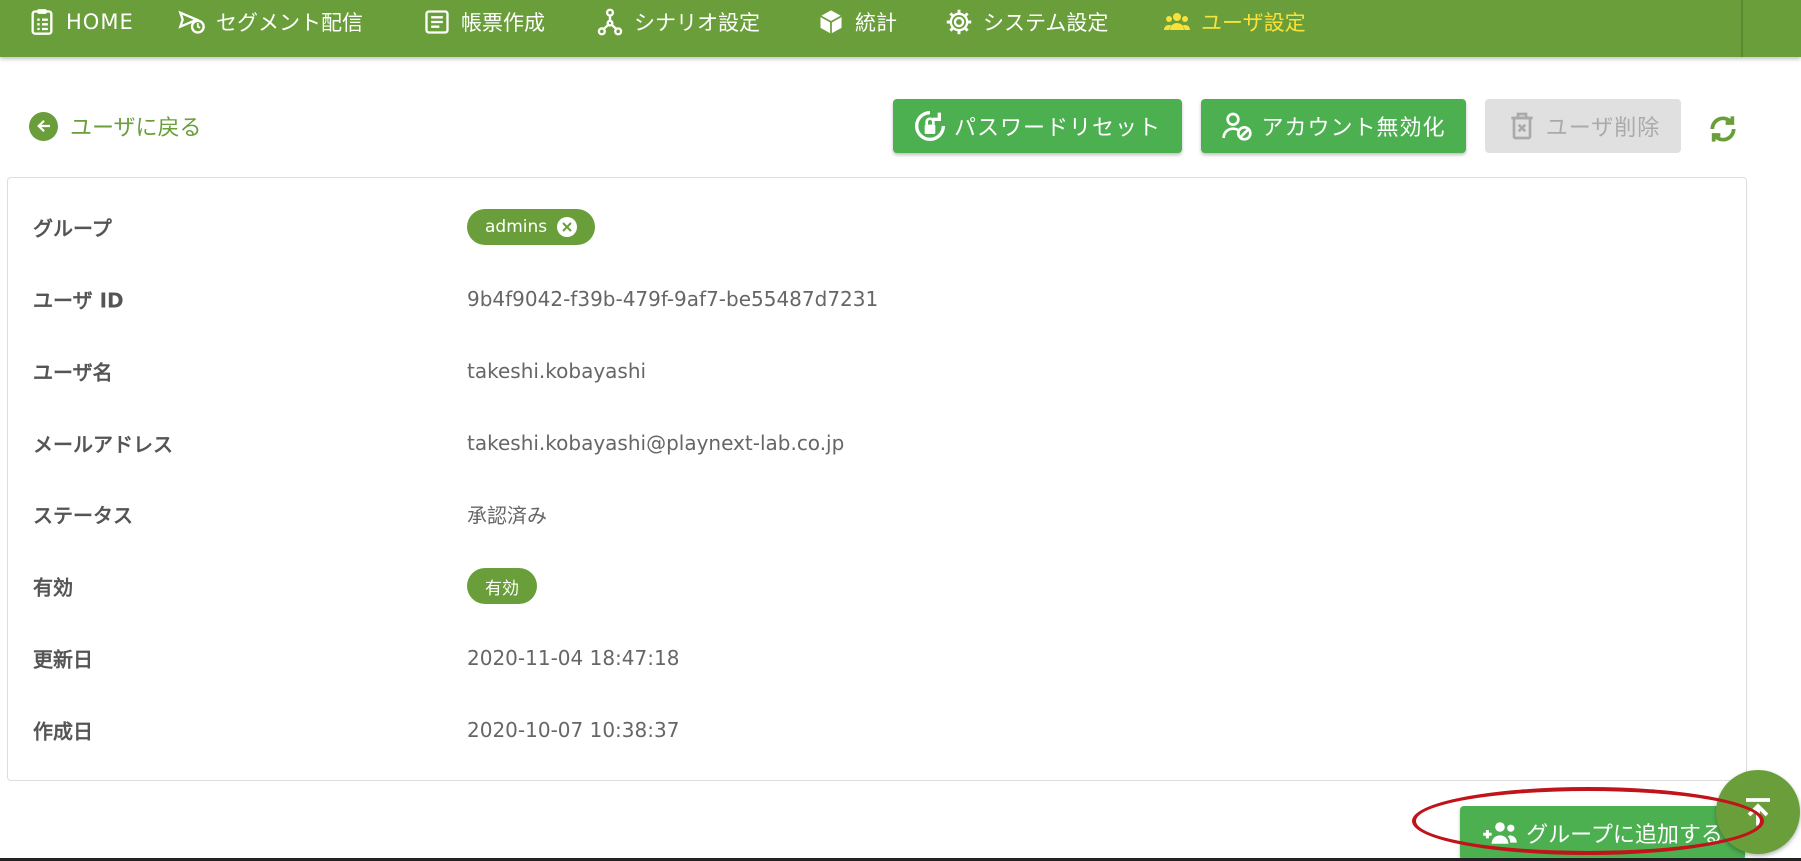  I want to click on username-value: takeshi.kobayashi, so click(557, 371).